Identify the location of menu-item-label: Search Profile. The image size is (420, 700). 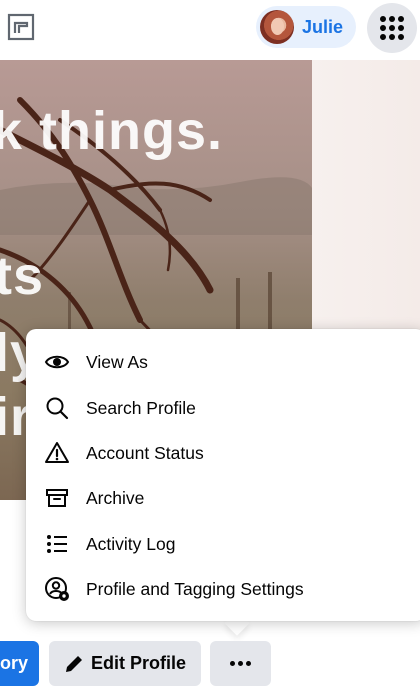
(141, 408).